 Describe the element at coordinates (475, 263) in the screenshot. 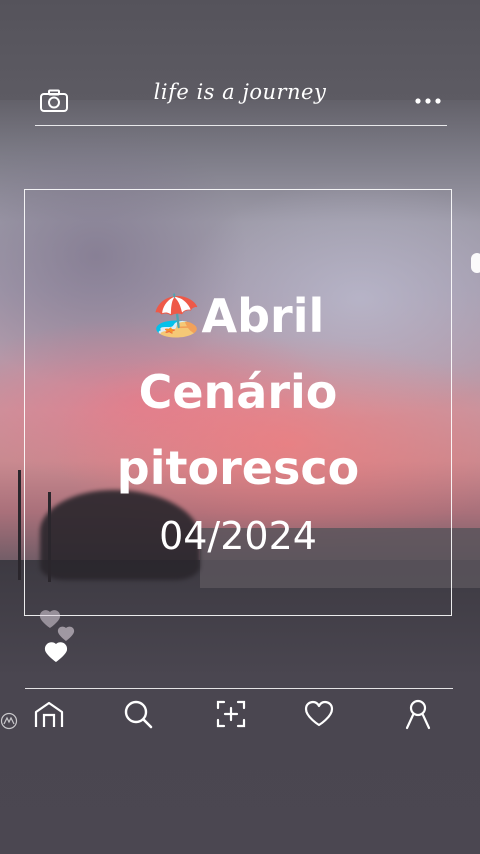

I see `edge-indicator` at that location.